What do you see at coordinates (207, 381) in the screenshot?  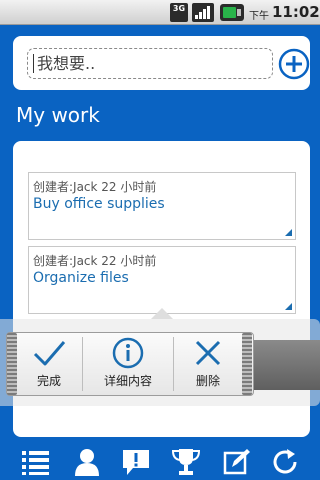 I see `delete-label: 删除` at bounding box center [207, 381].